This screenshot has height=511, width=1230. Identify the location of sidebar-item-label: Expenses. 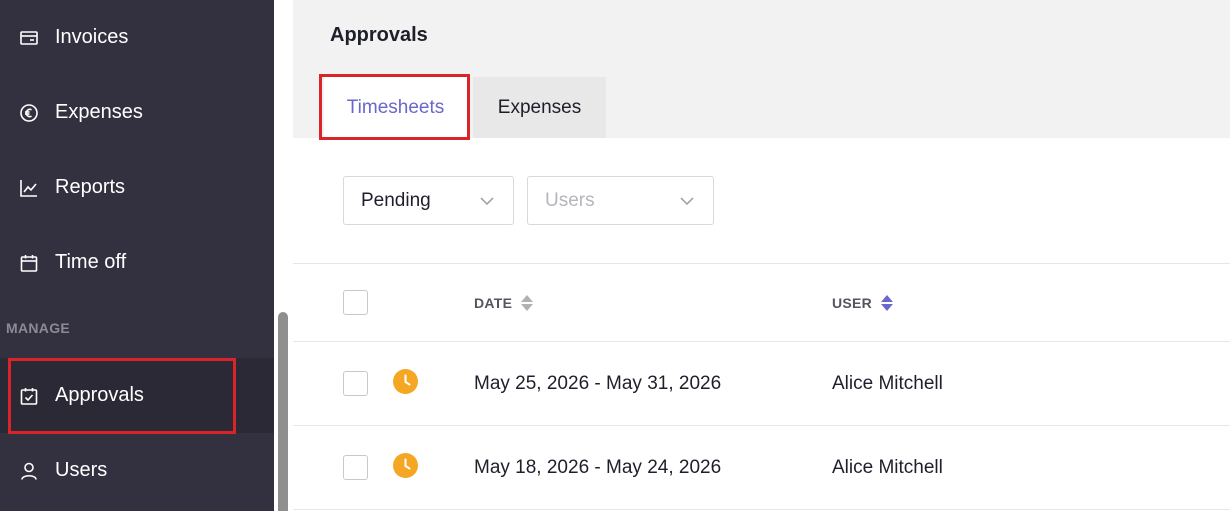
(99, 112).